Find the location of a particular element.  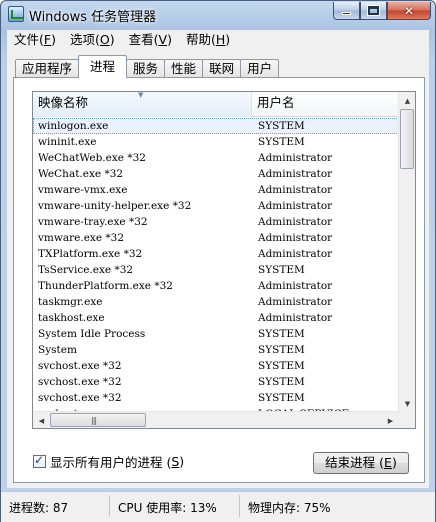

table-row: WeChat.exe *32 Administrator is located at coordinates (216, 174).